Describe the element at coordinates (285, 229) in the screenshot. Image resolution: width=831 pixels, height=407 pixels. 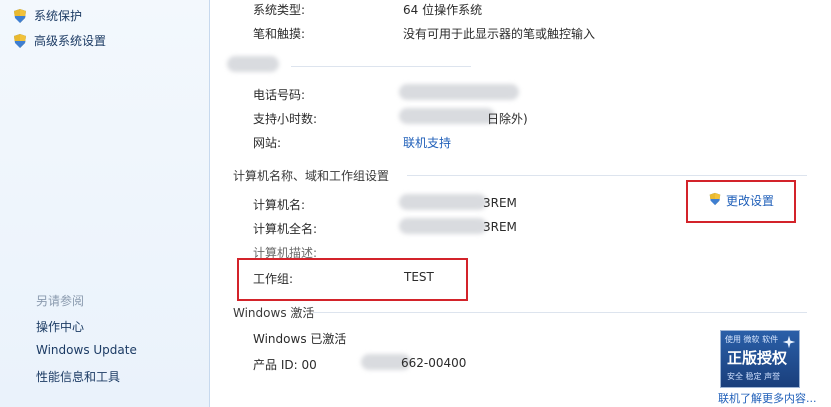
I see `full-computer-name-label: 计算机全名:` at that location.